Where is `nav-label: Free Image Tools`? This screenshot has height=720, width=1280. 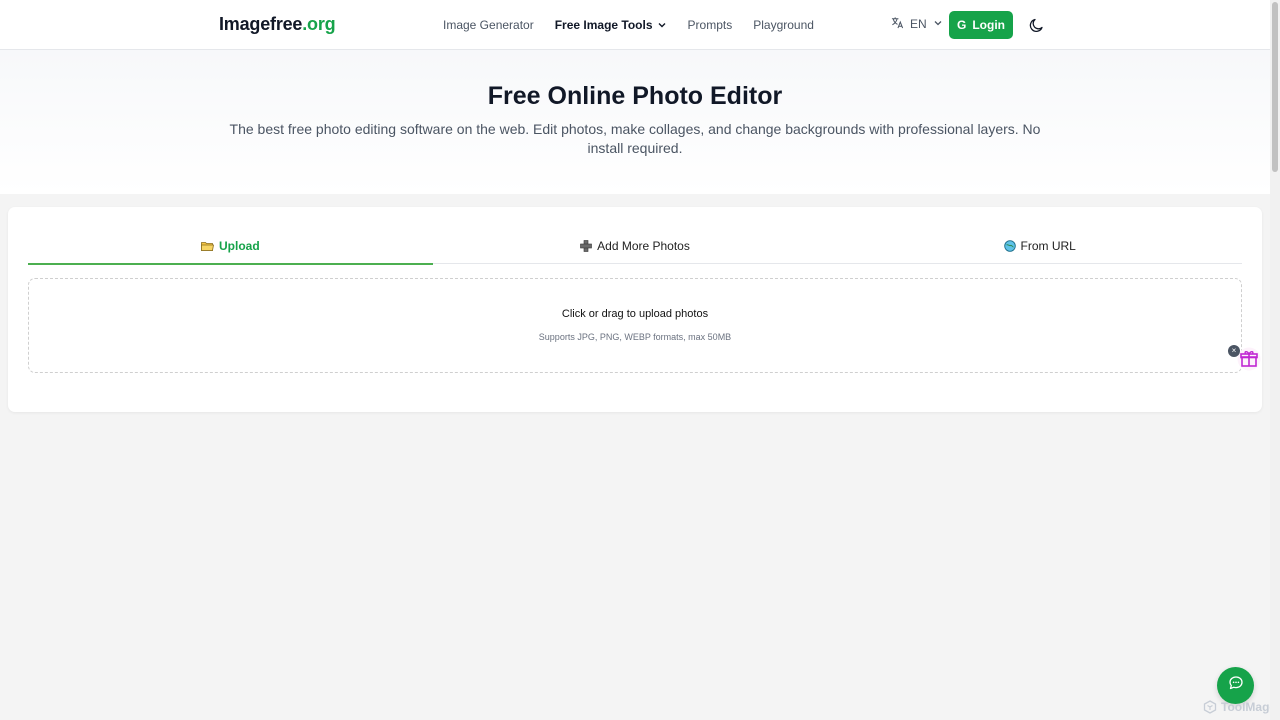 nav-label: Free Image Tools is located at coordinates (603, 25).